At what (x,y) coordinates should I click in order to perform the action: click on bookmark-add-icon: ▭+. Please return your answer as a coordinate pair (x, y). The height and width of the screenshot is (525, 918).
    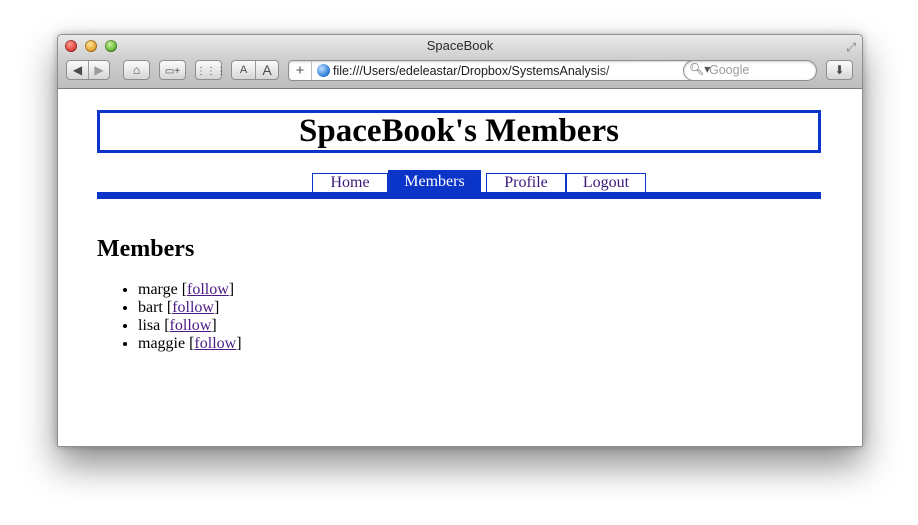
    Looking at the image, I should click on (172, 71).